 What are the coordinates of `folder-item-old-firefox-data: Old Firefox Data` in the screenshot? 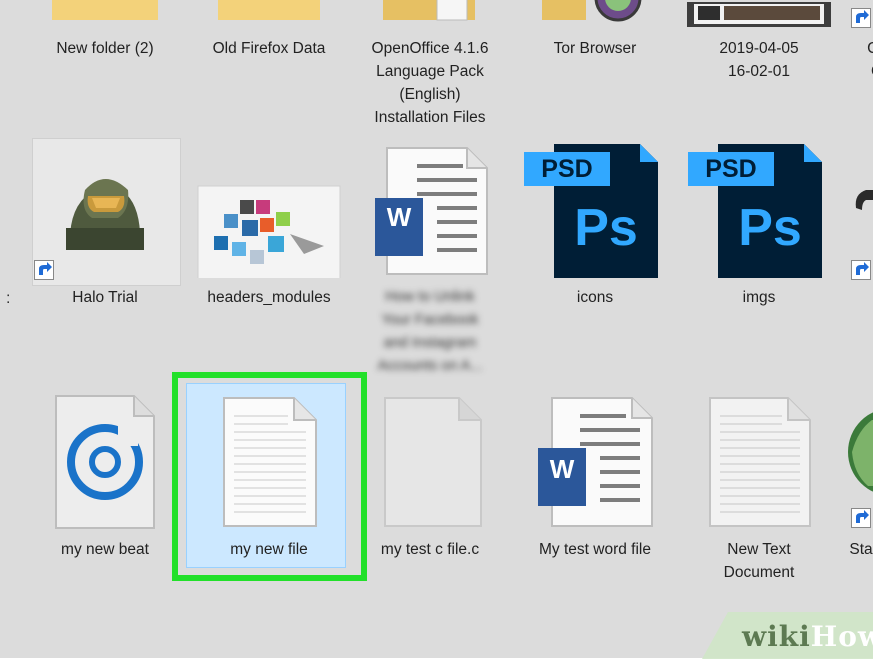 It's located at (269, 45).